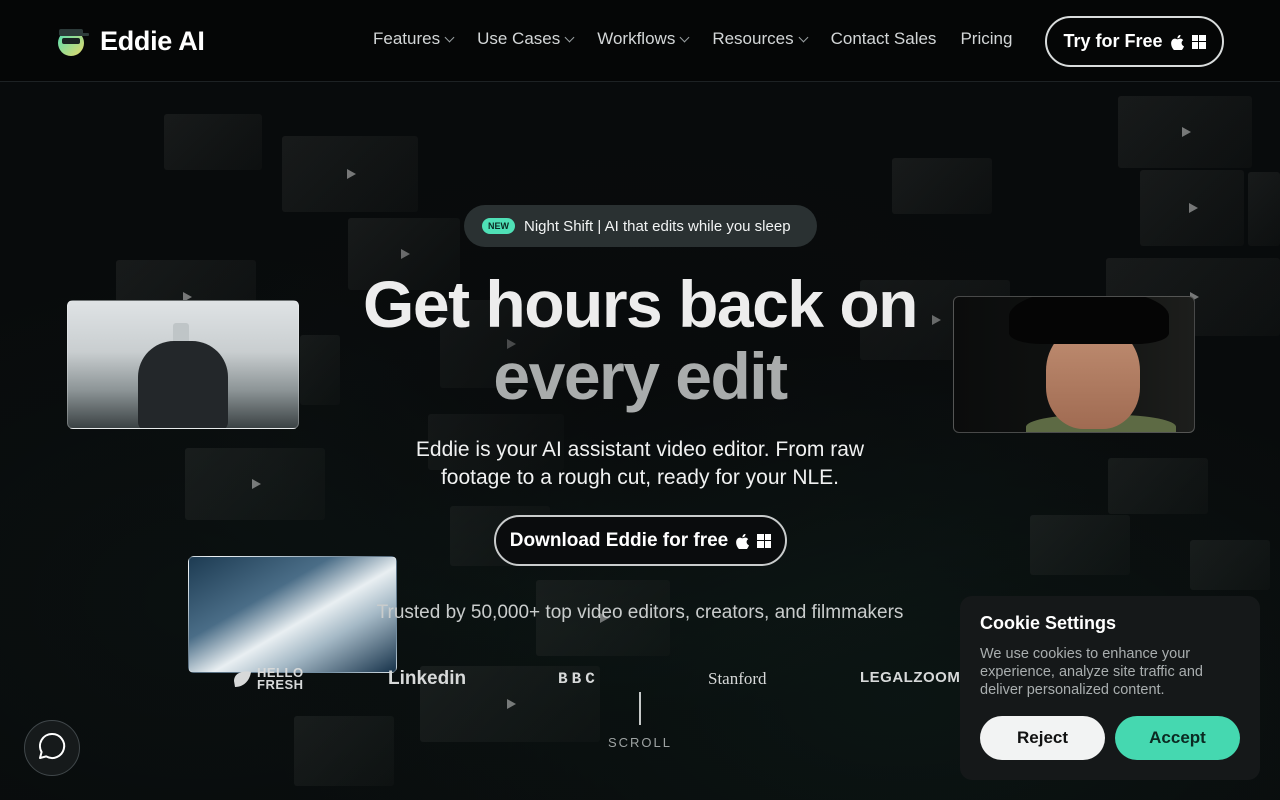 This screenshot has width=1280, height=800. I want to click on try-for-free-button: Try for Free, so click(1134, 41).